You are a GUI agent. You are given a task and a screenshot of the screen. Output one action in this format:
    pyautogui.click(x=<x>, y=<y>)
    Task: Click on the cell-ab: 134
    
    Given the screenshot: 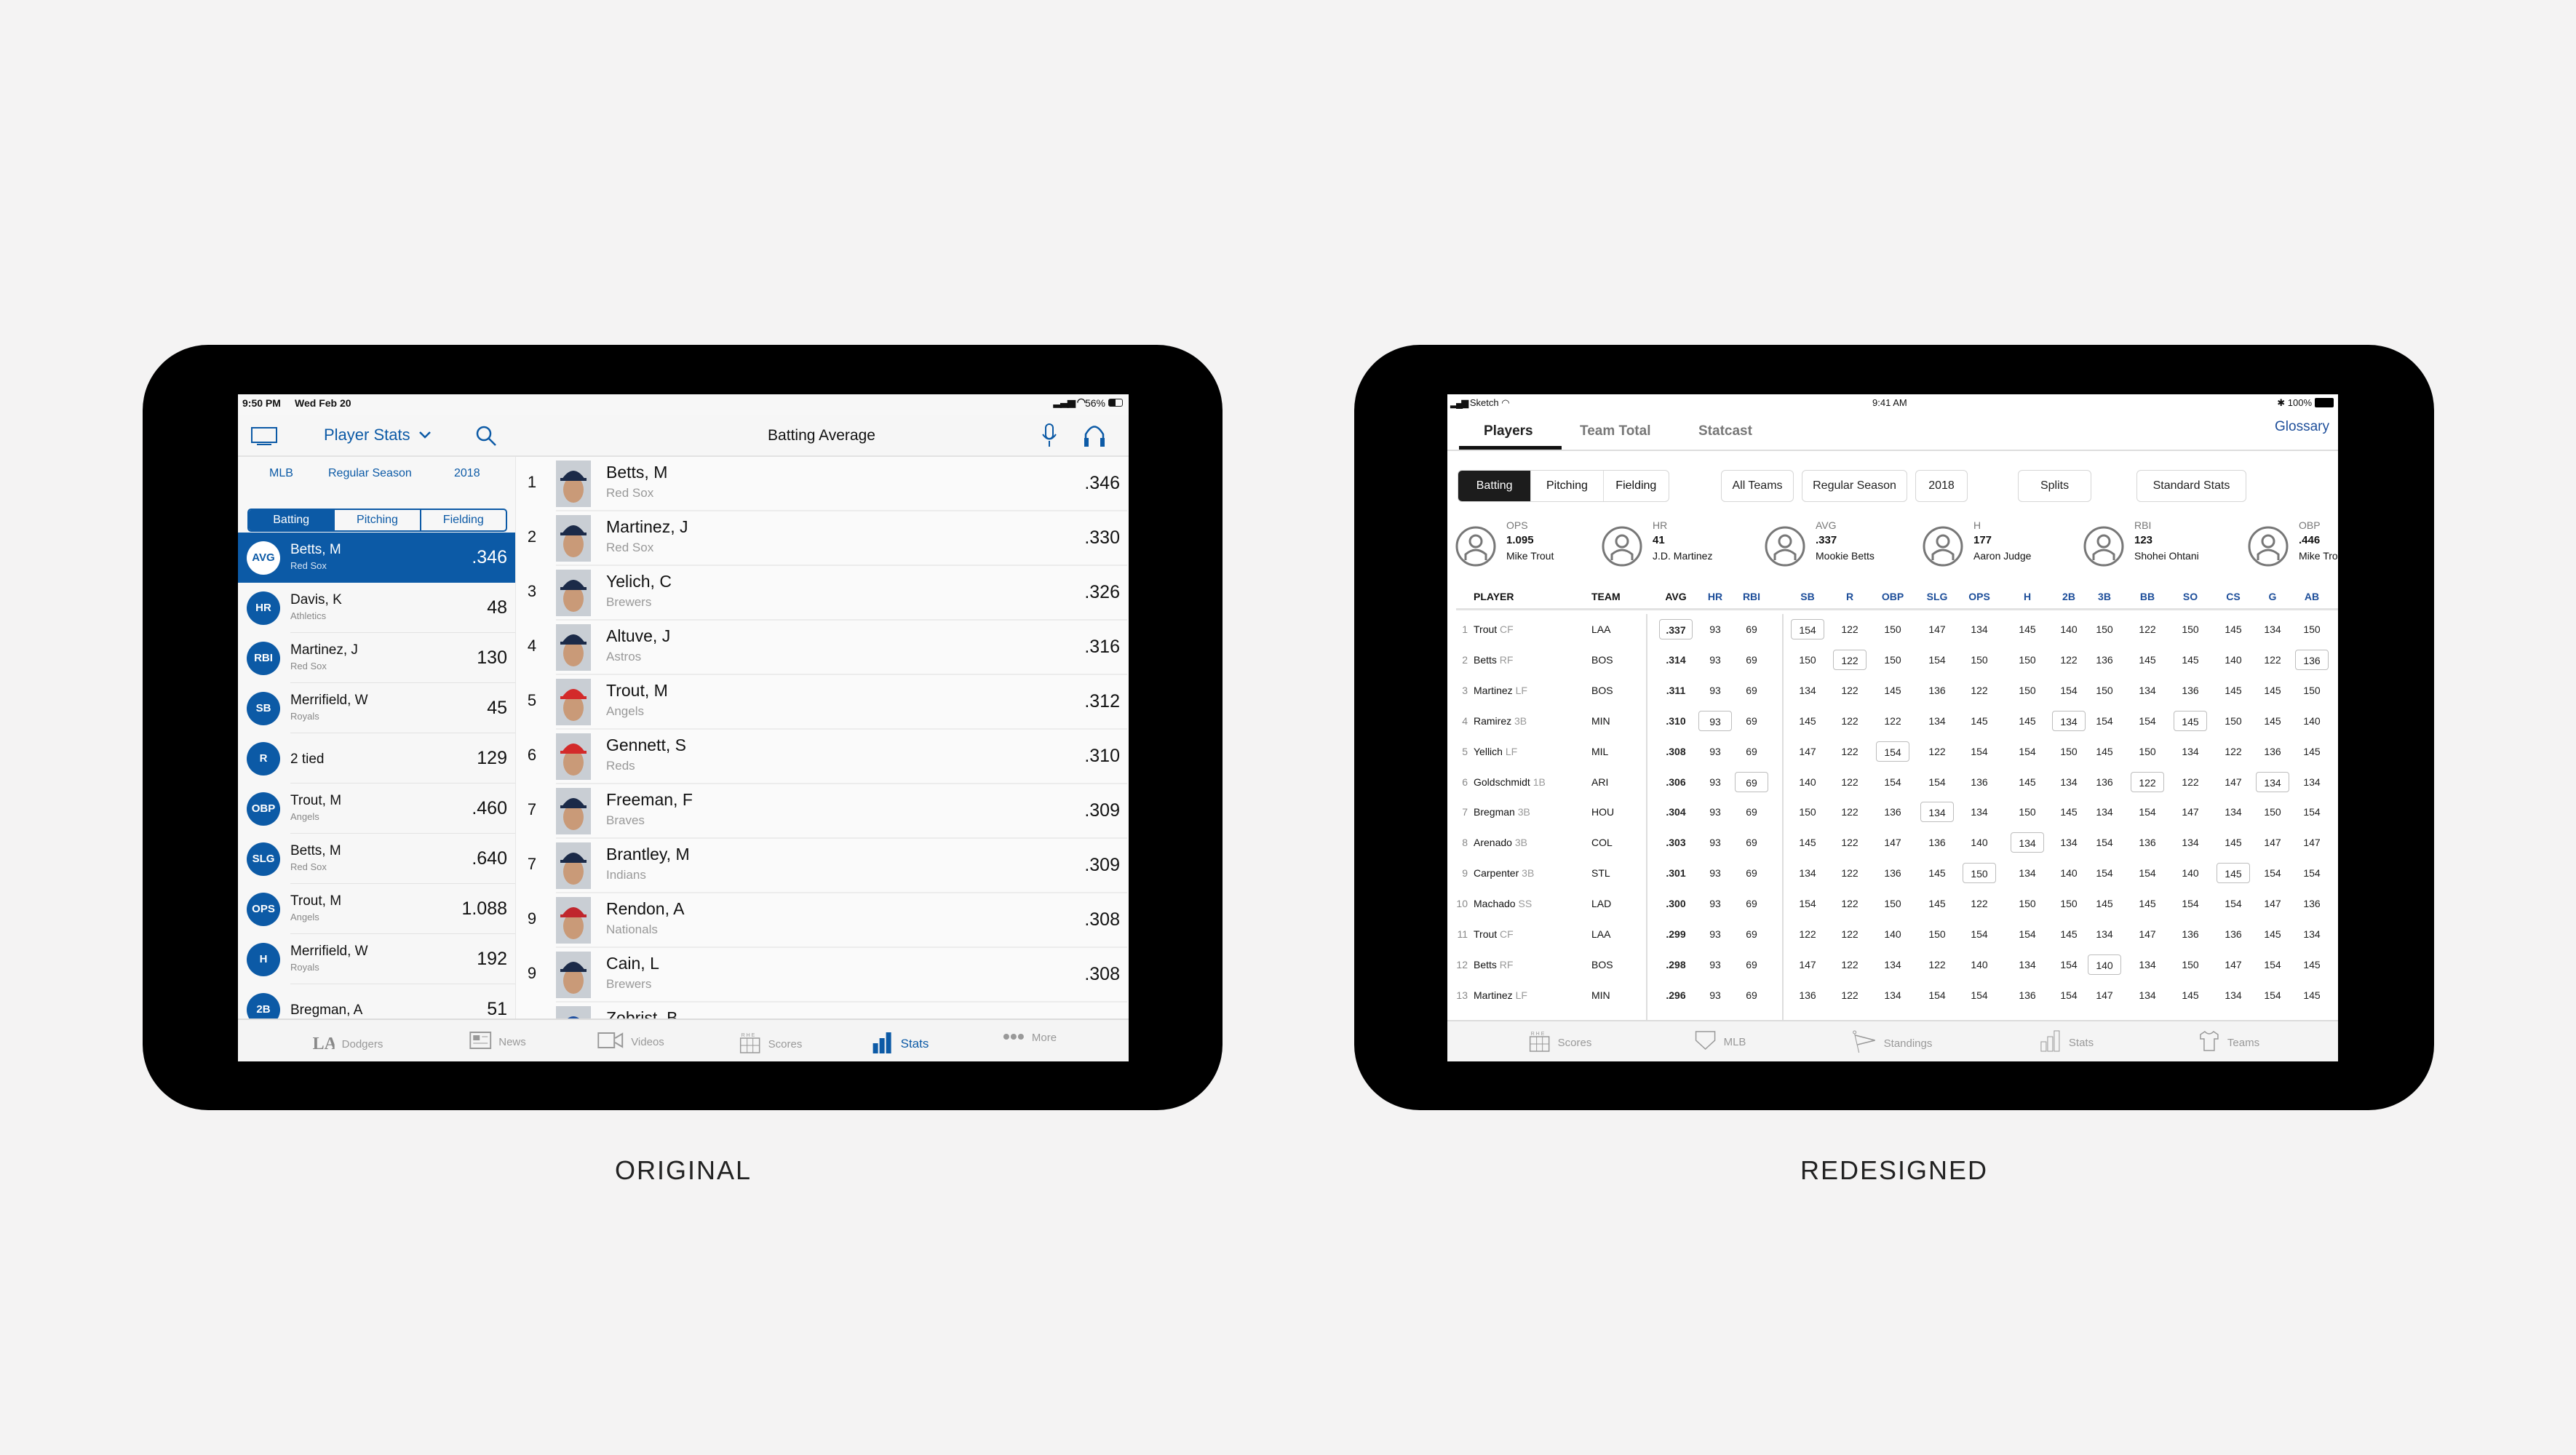 What is the action you would take?
    pyautogui.click(x=2312, y=934)
    